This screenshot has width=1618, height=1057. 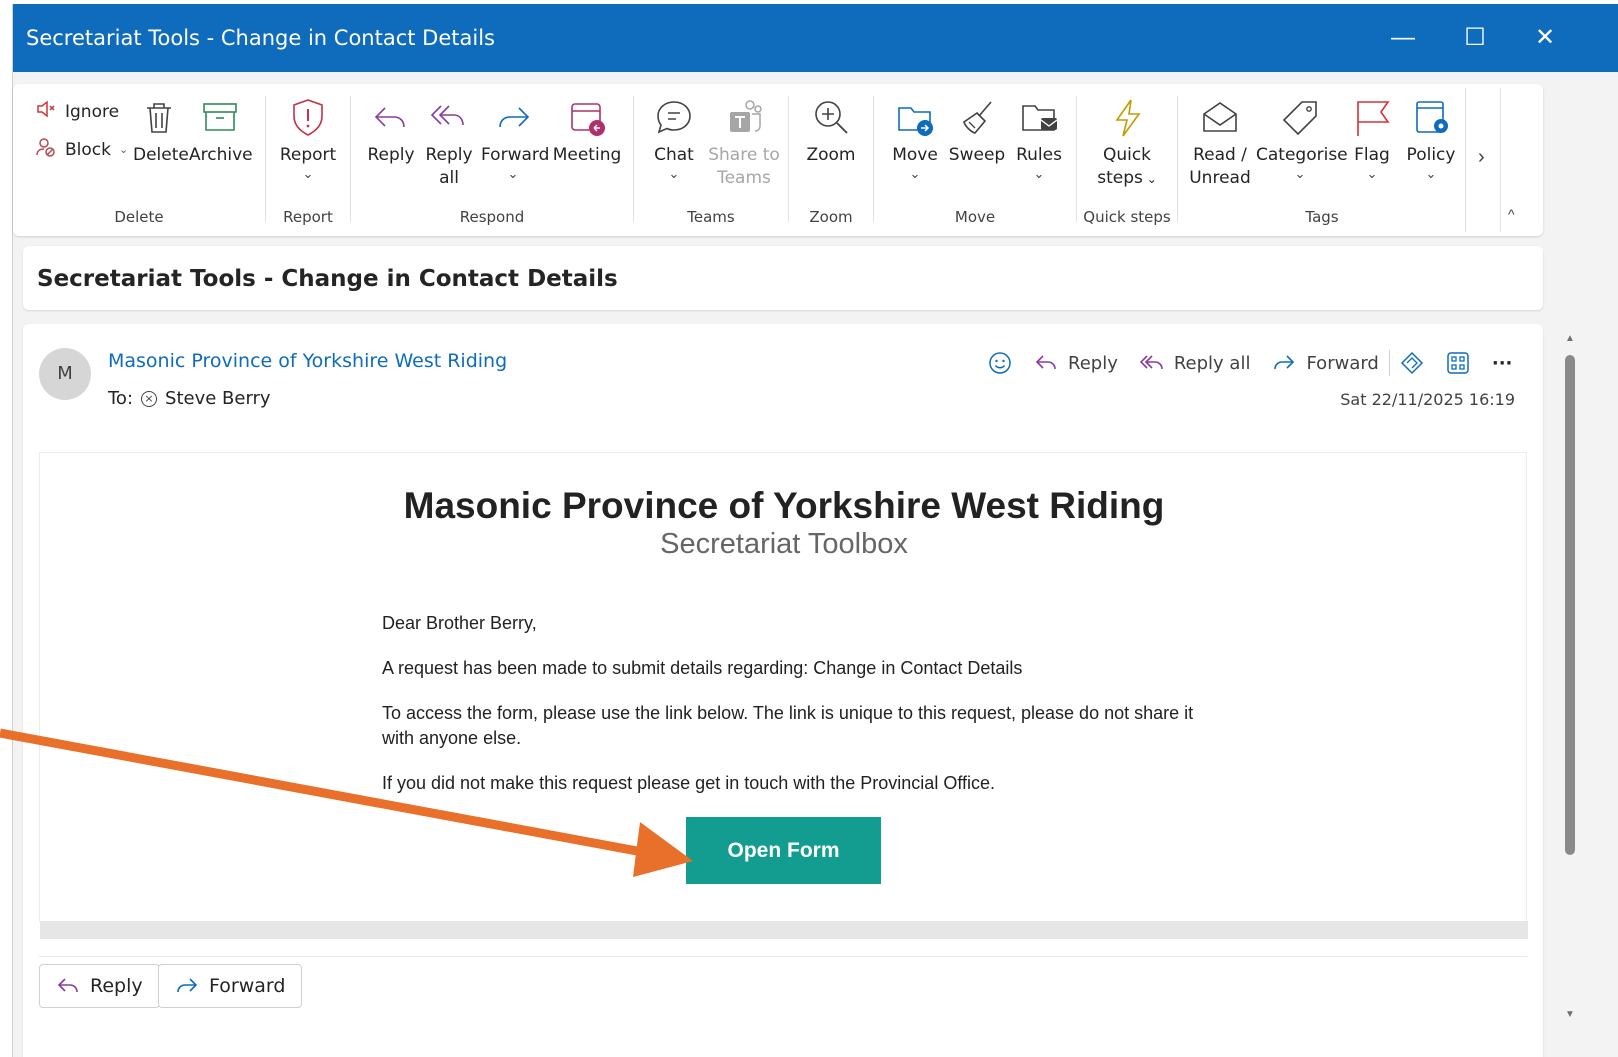 I want to click on ribbon-group-zoom: Zoom Zoom, so click(x=831, y=160).